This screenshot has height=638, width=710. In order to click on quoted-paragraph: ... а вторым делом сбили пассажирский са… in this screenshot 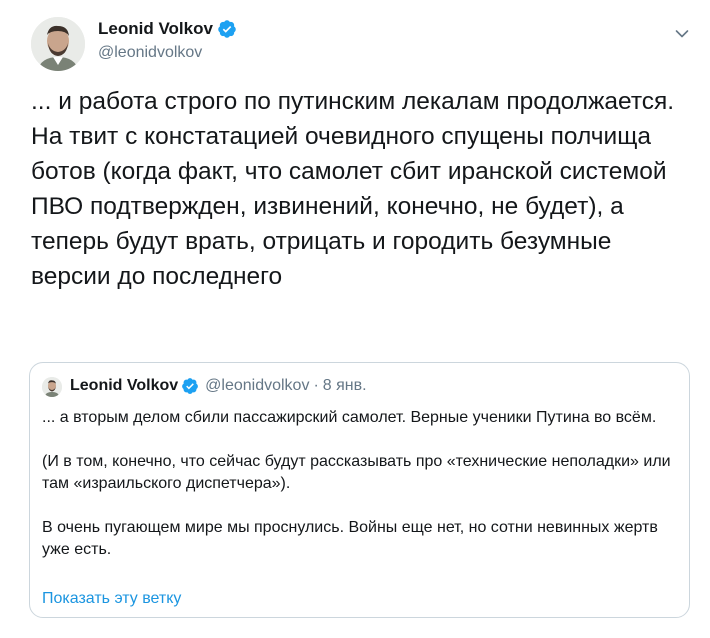, I will do `click(349, 417)`.